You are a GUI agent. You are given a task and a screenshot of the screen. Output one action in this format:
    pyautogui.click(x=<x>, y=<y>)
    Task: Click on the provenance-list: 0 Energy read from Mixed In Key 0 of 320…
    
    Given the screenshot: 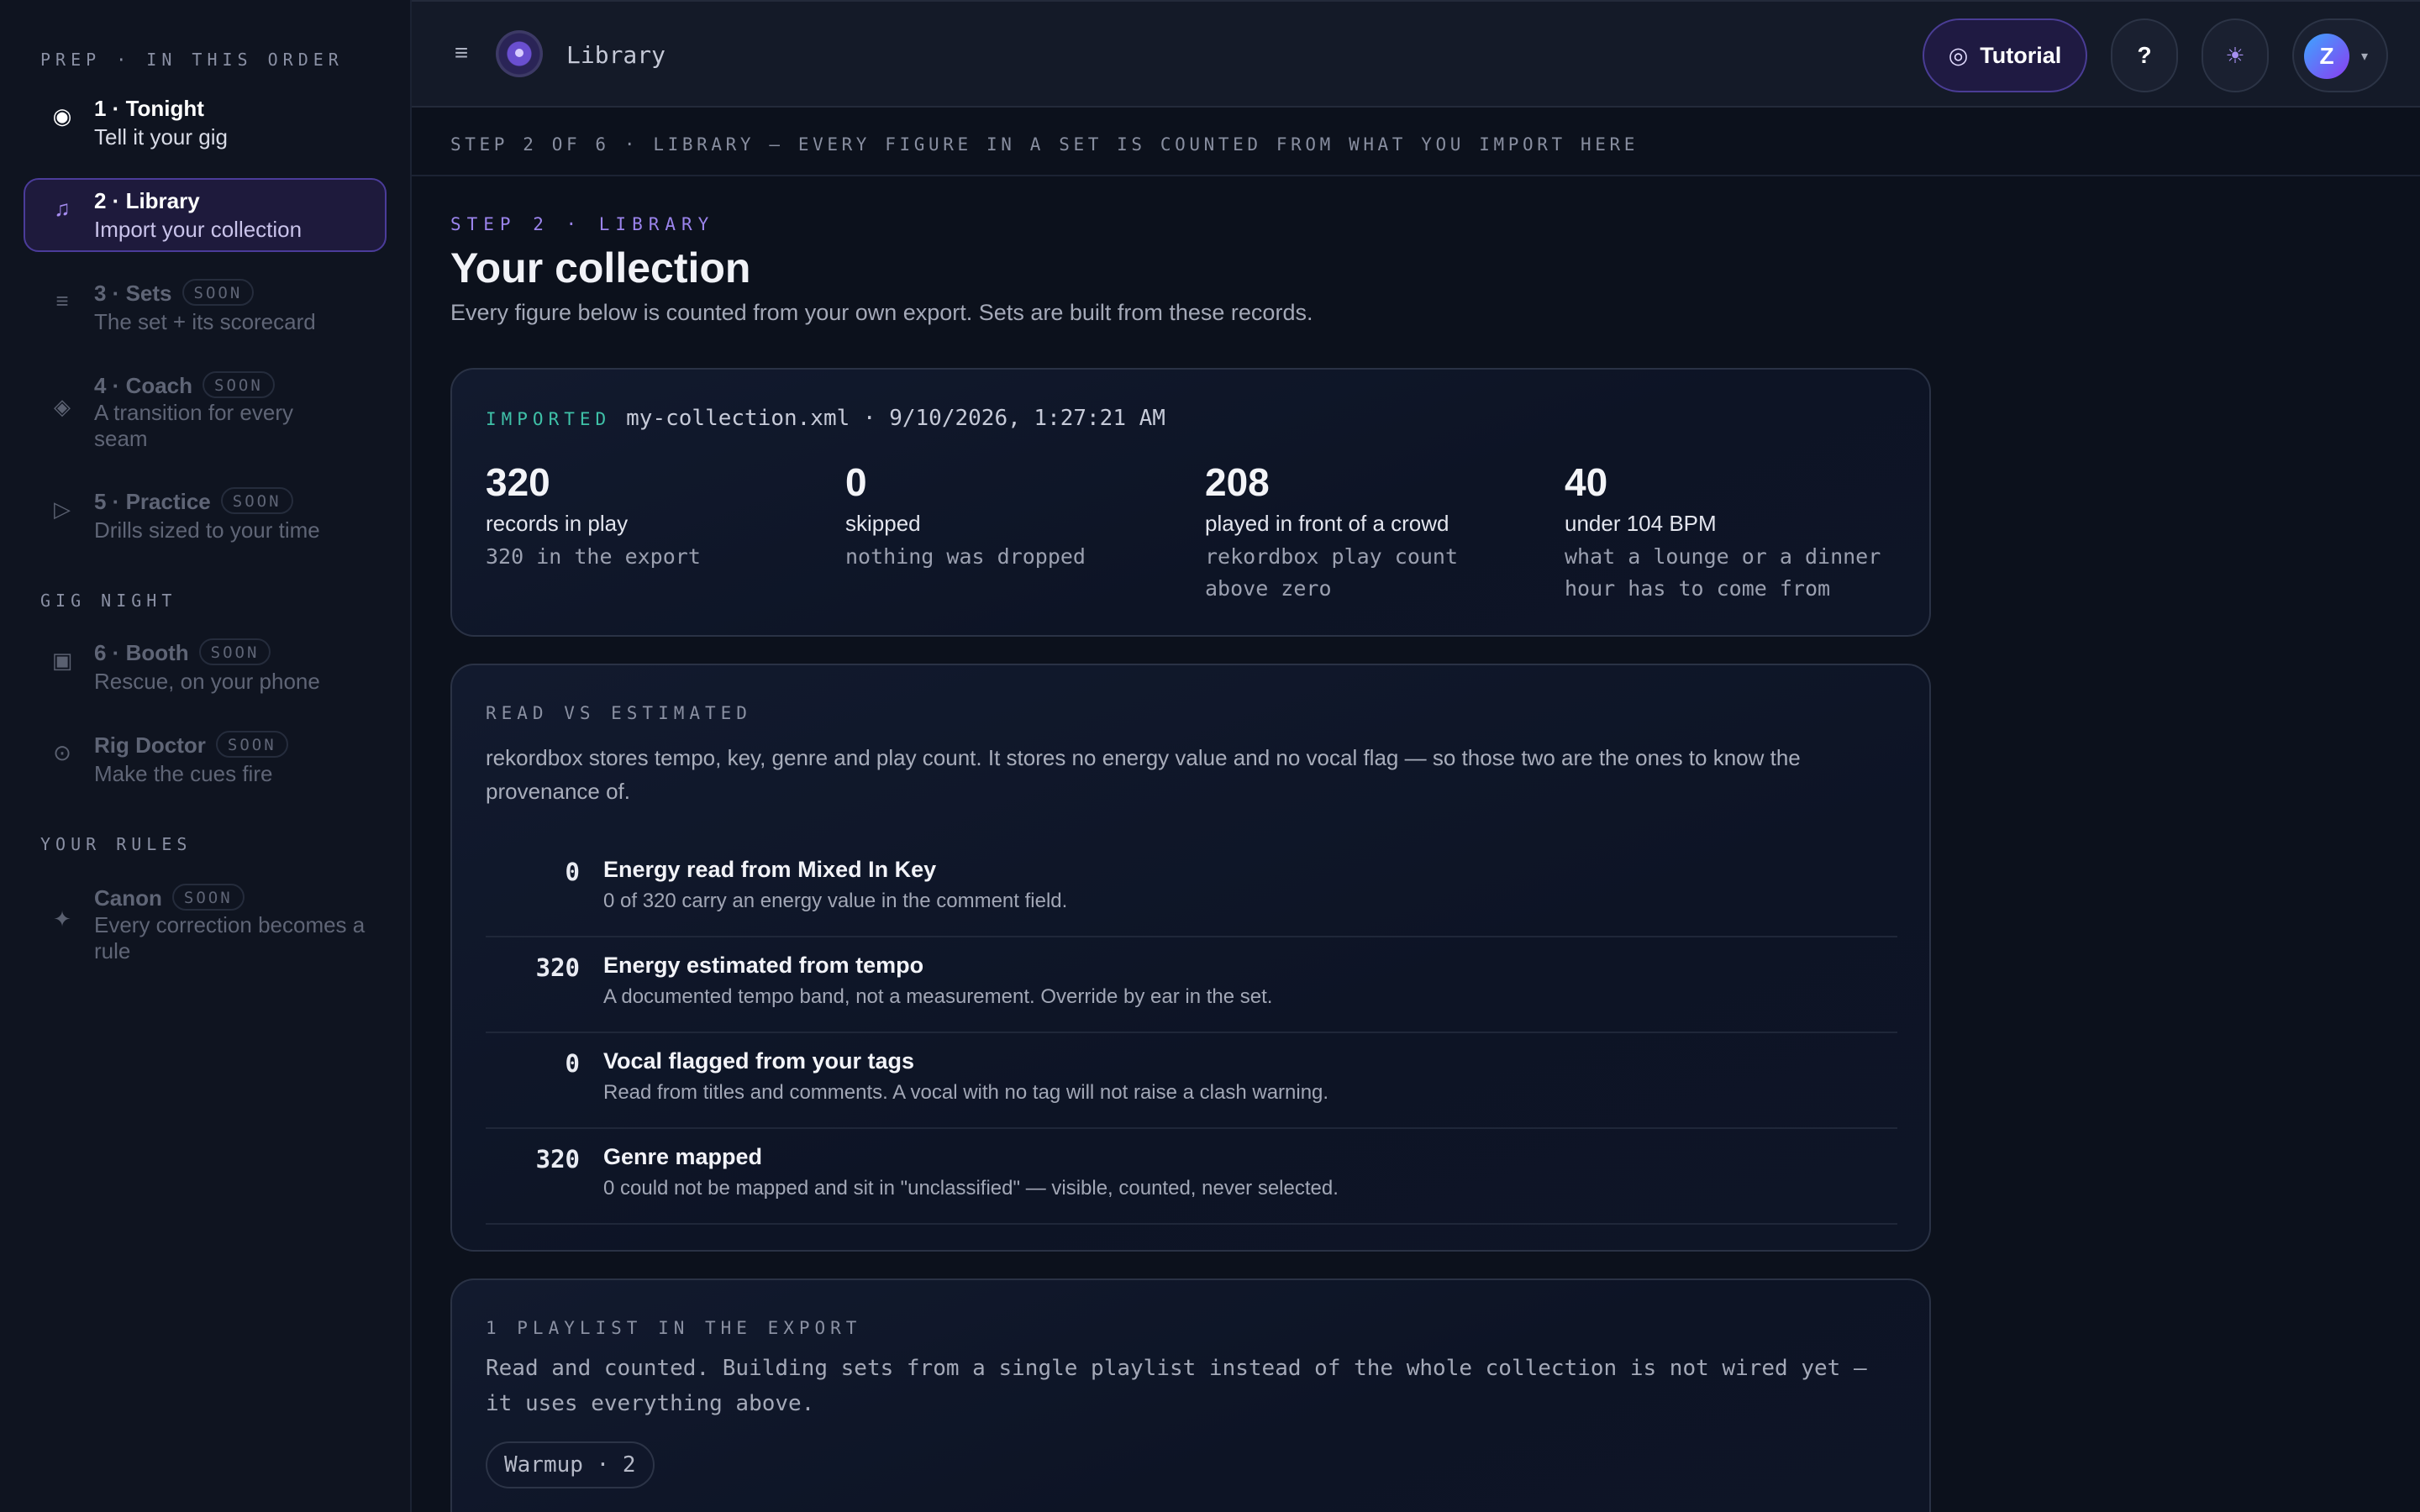 What is the action you would take?
    pyautogui.click(x=1192, y=1033)
    